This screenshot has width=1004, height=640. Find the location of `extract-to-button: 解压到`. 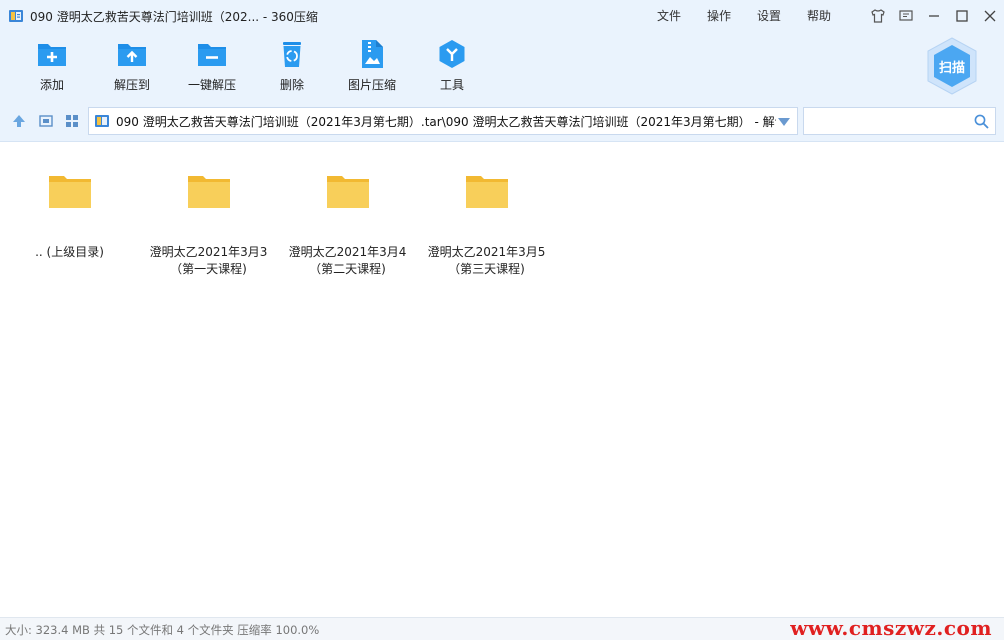

extract-to-button: 解压到 is located at coordinates (132, 65).